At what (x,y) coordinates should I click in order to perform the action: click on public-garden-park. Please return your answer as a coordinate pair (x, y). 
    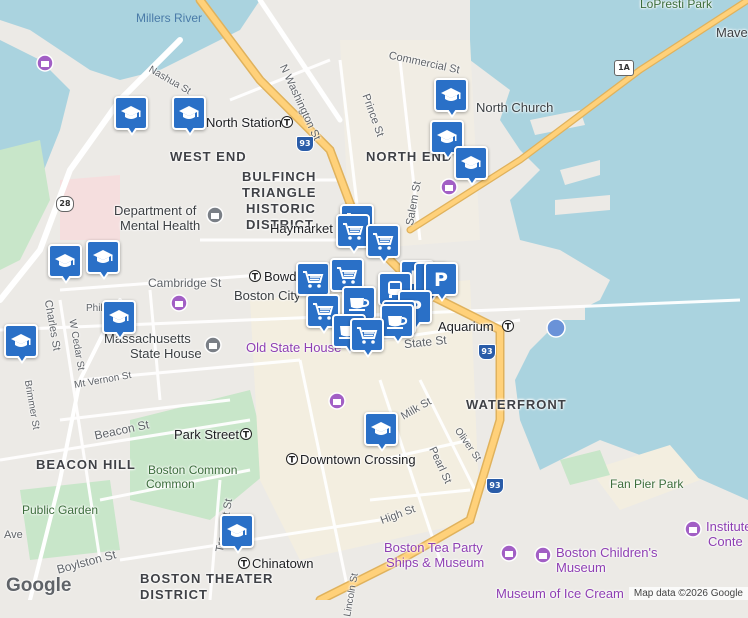
    Looking at the image, I should click on (70, 520).